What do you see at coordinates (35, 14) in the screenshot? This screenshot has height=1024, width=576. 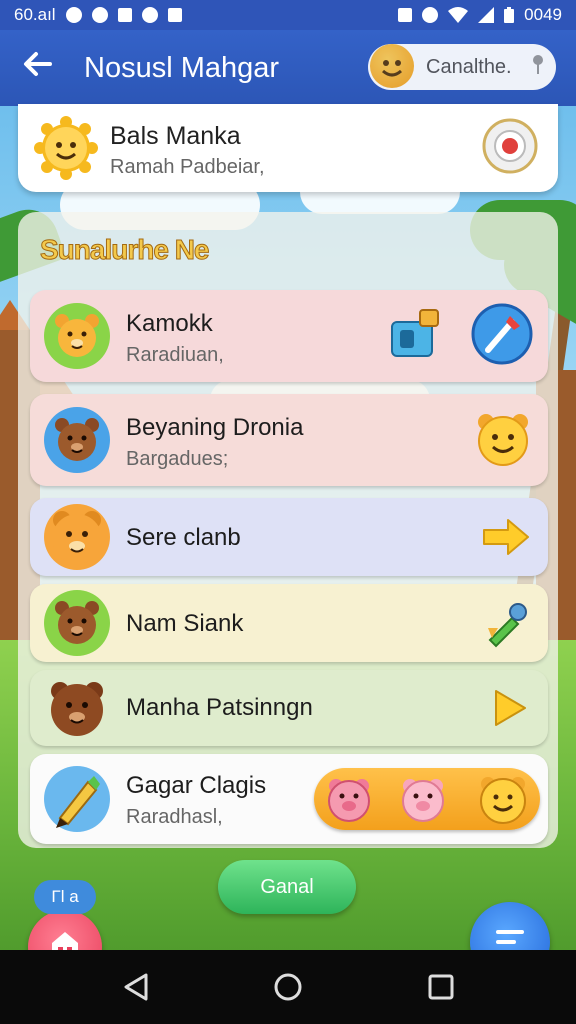 I see `status-text-left: 60.aıl` at bounding box center [35, 14].